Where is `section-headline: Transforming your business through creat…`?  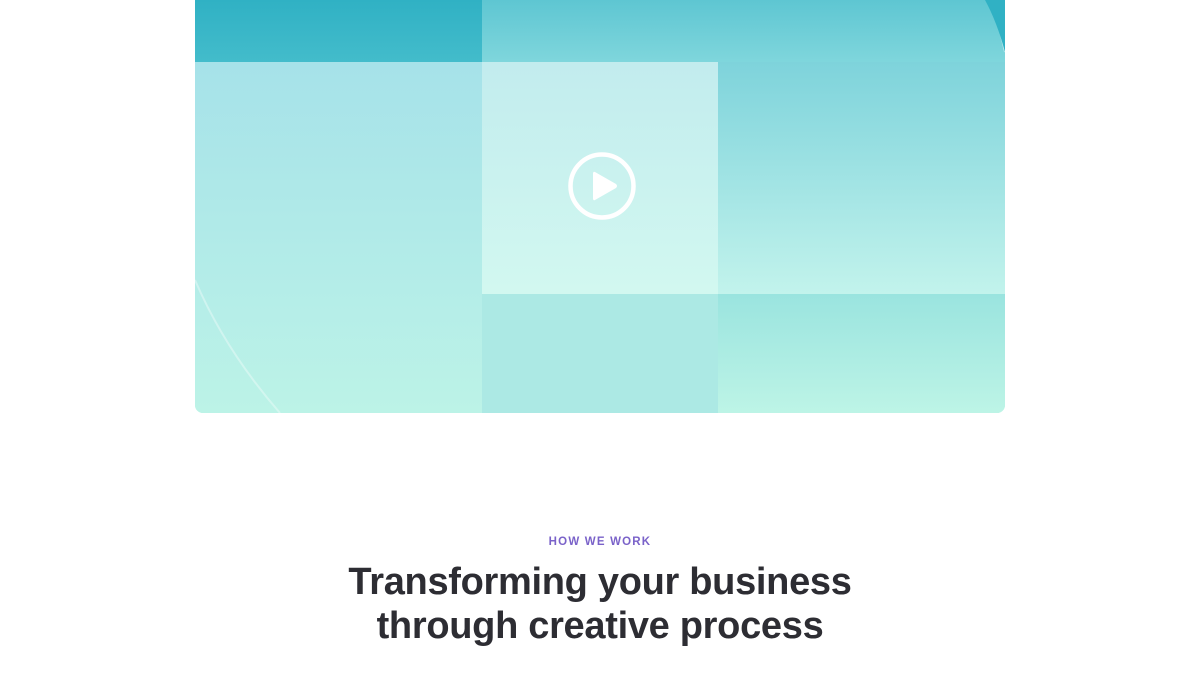
section-headline: Transforming your business through creat… is located at coordinates (600, 604).